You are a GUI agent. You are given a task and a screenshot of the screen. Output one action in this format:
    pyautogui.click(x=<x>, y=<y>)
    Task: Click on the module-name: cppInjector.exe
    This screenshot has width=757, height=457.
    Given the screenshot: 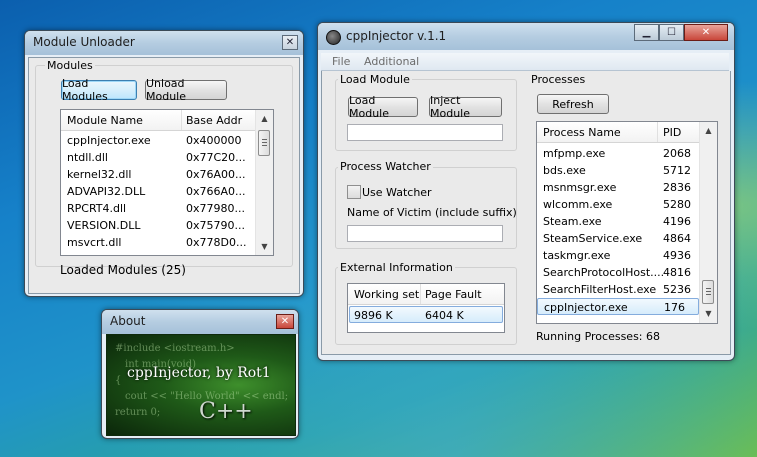 What is the action you would take?
    pyautogui.click(x=109, y=140)
    